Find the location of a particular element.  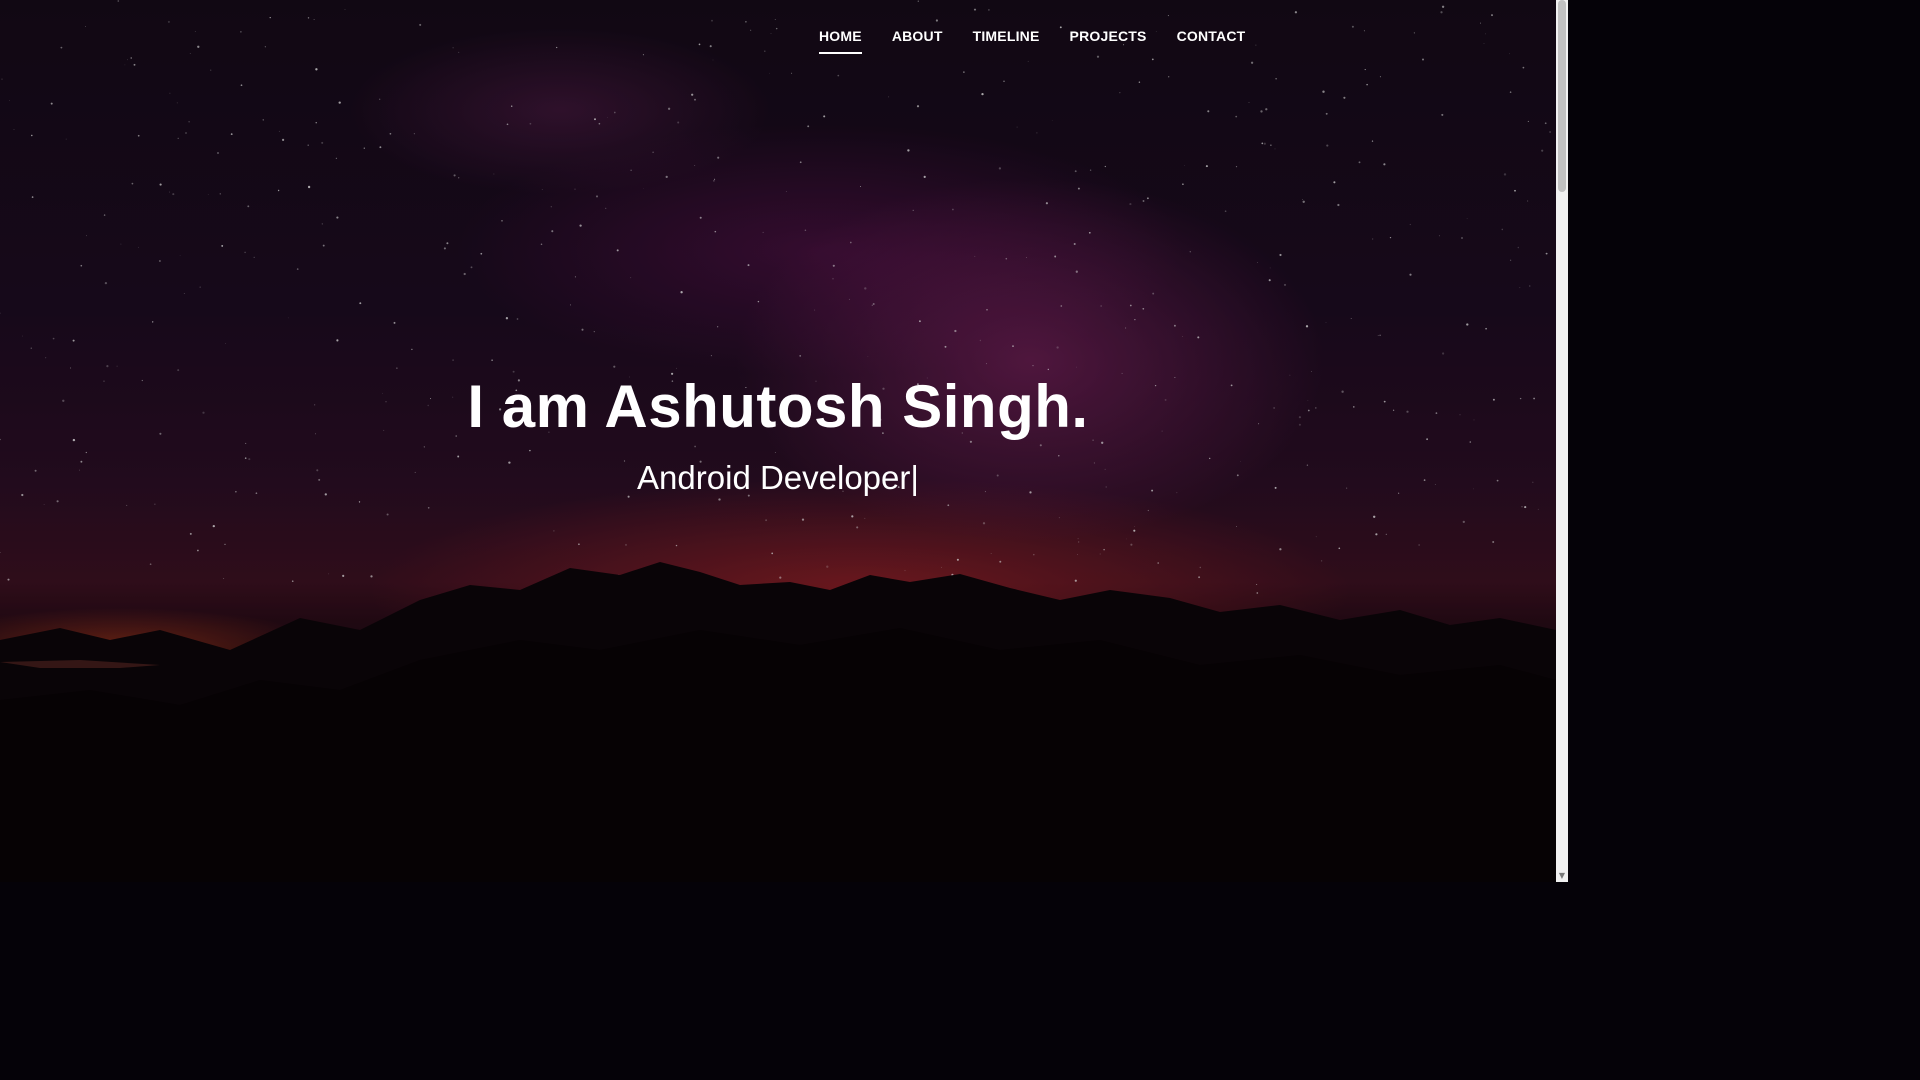

nav-item-home: HOME is located at coordinates (840, 40).